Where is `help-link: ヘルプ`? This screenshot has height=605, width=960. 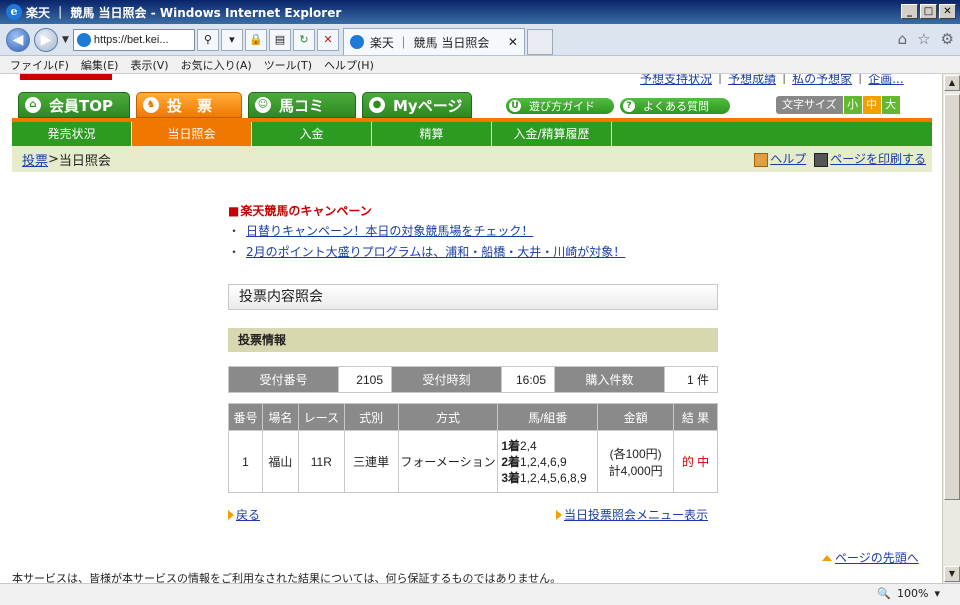
help-link: ヘルプ is located at coordinates (780, 158).